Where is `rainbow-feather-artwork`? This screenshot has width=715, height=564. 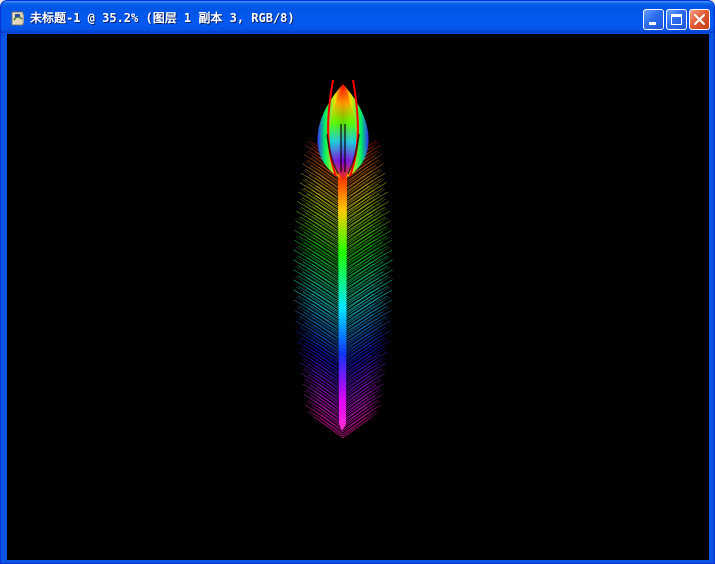
rainbow-feather-artwork is located at coordinates (343, 259).